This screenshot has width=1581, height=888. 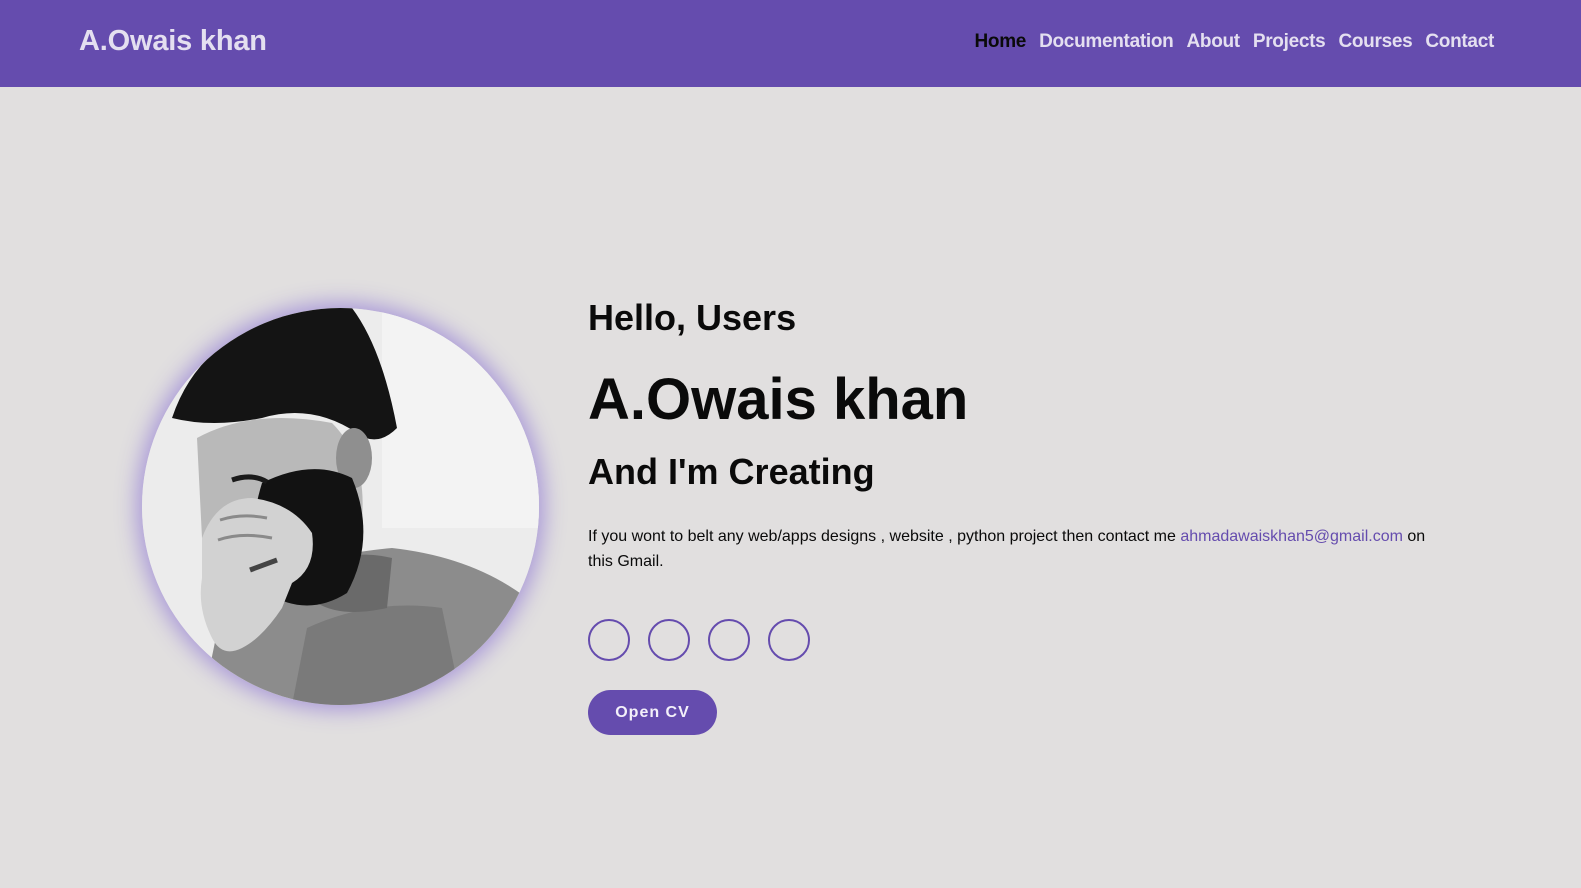 I want to click on nav-link-home: Home, so click(x=1000, y=42).